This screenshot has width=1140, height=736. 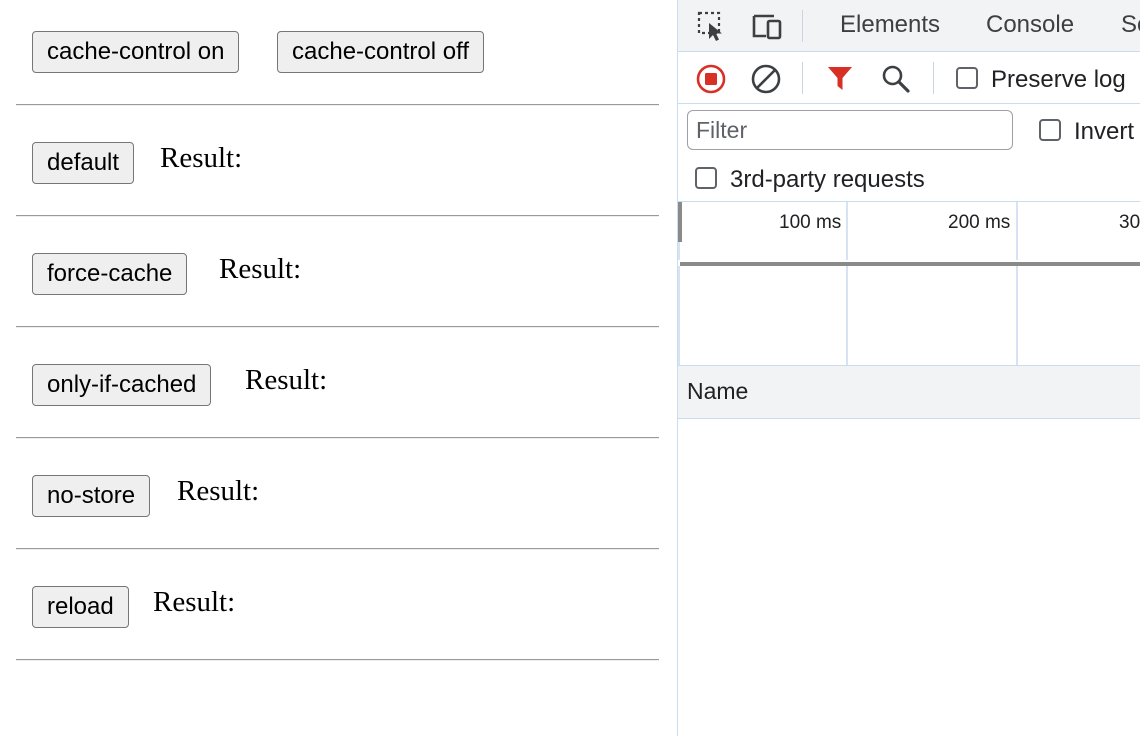 I want to click on cache-control-on-button: cache-control on, so click(x=136, y=52).